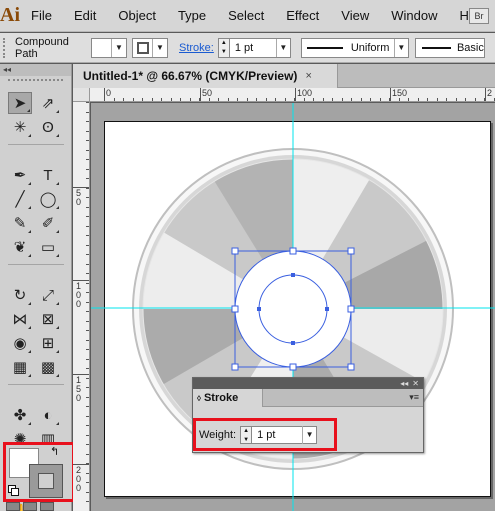 The width and height of the screenshot is (495, 511). I want to click on tools-panel-collapse: ◂◂, so click(35, 70).